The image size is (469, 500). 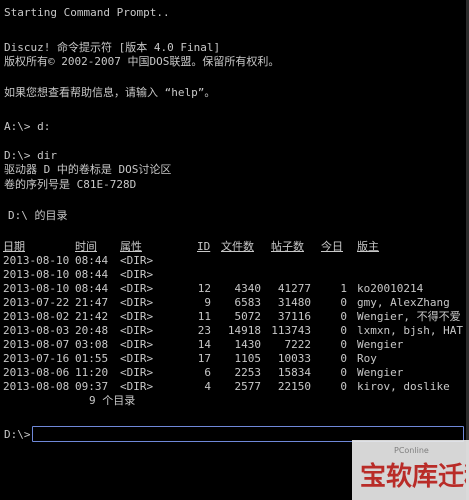 What do you see at coordinates (92, 316) in the screenshot?
I see `row-time: 21:42` at bounding box center [92, 316].